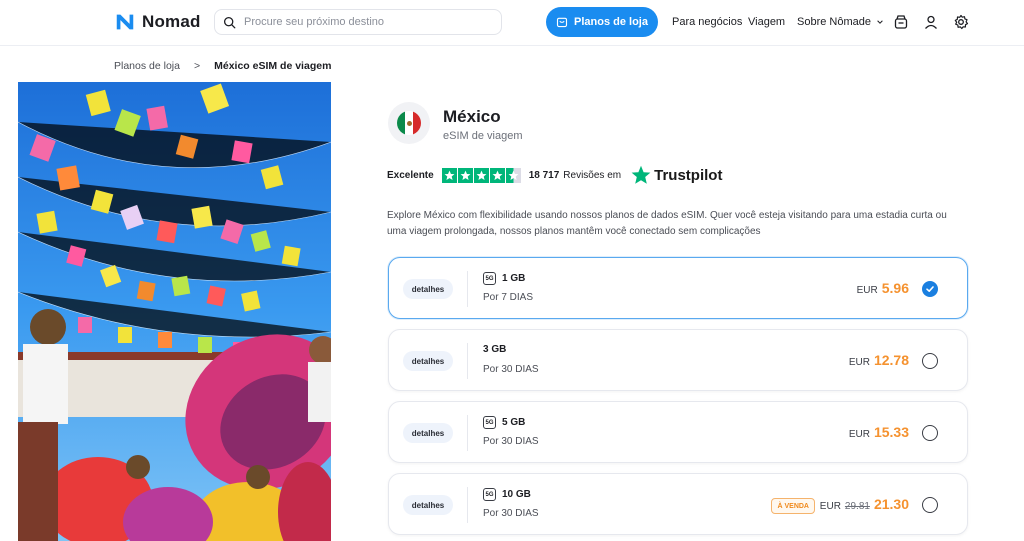 The height and width of the screenshot is (541, 1024). I want to click on review-count: 18 717, so click(544, 175).